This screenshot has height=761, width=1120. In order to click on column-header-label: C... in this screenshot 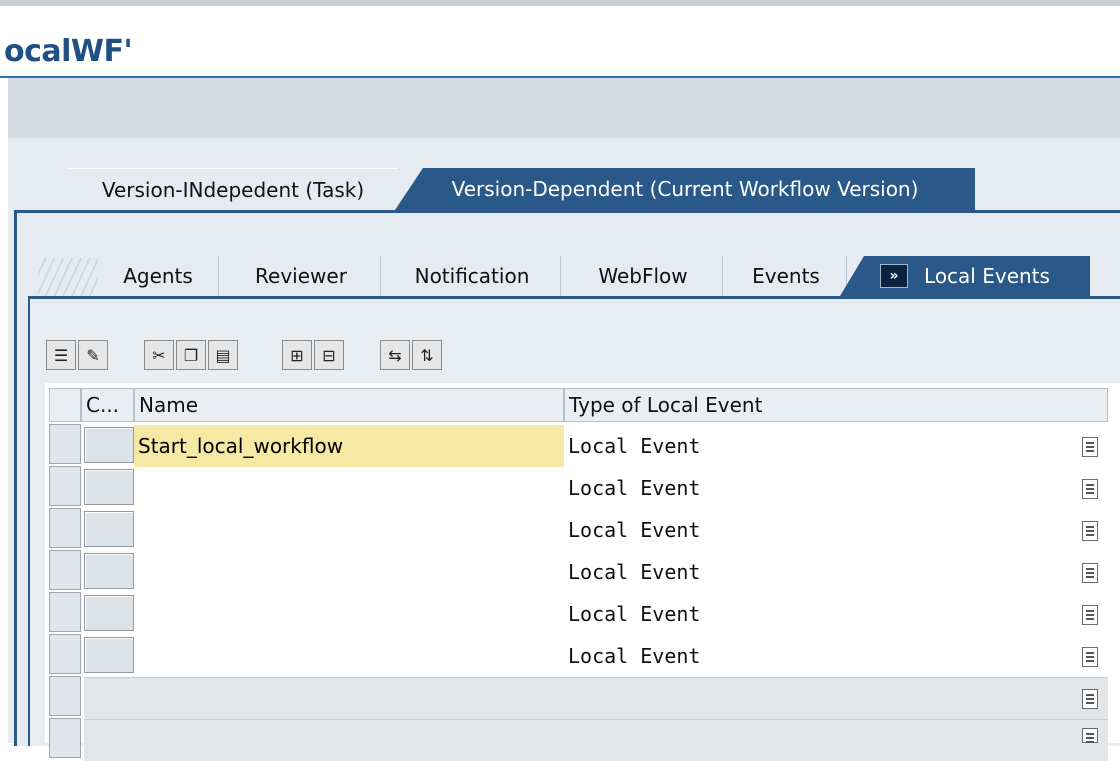, I will do `click(103, 405)`.